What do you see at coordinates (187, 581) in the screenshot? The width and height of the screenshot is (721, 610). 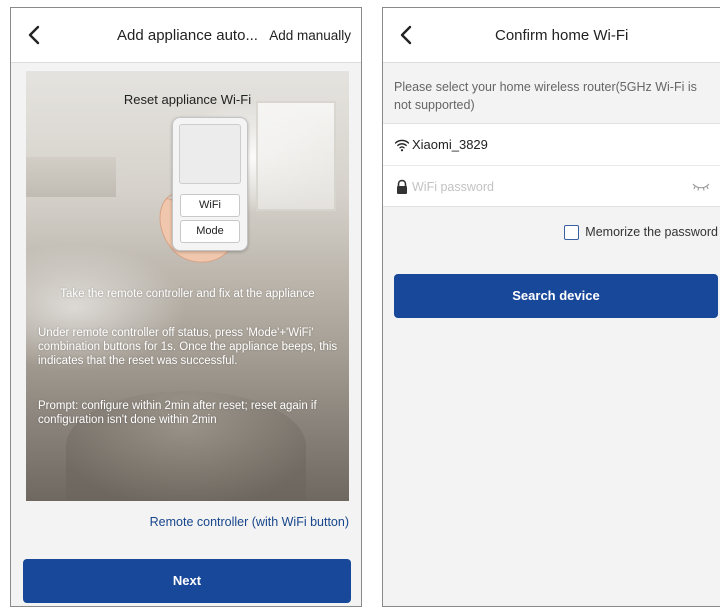 I see `next-button: Next` at bounding box center [187, 581].